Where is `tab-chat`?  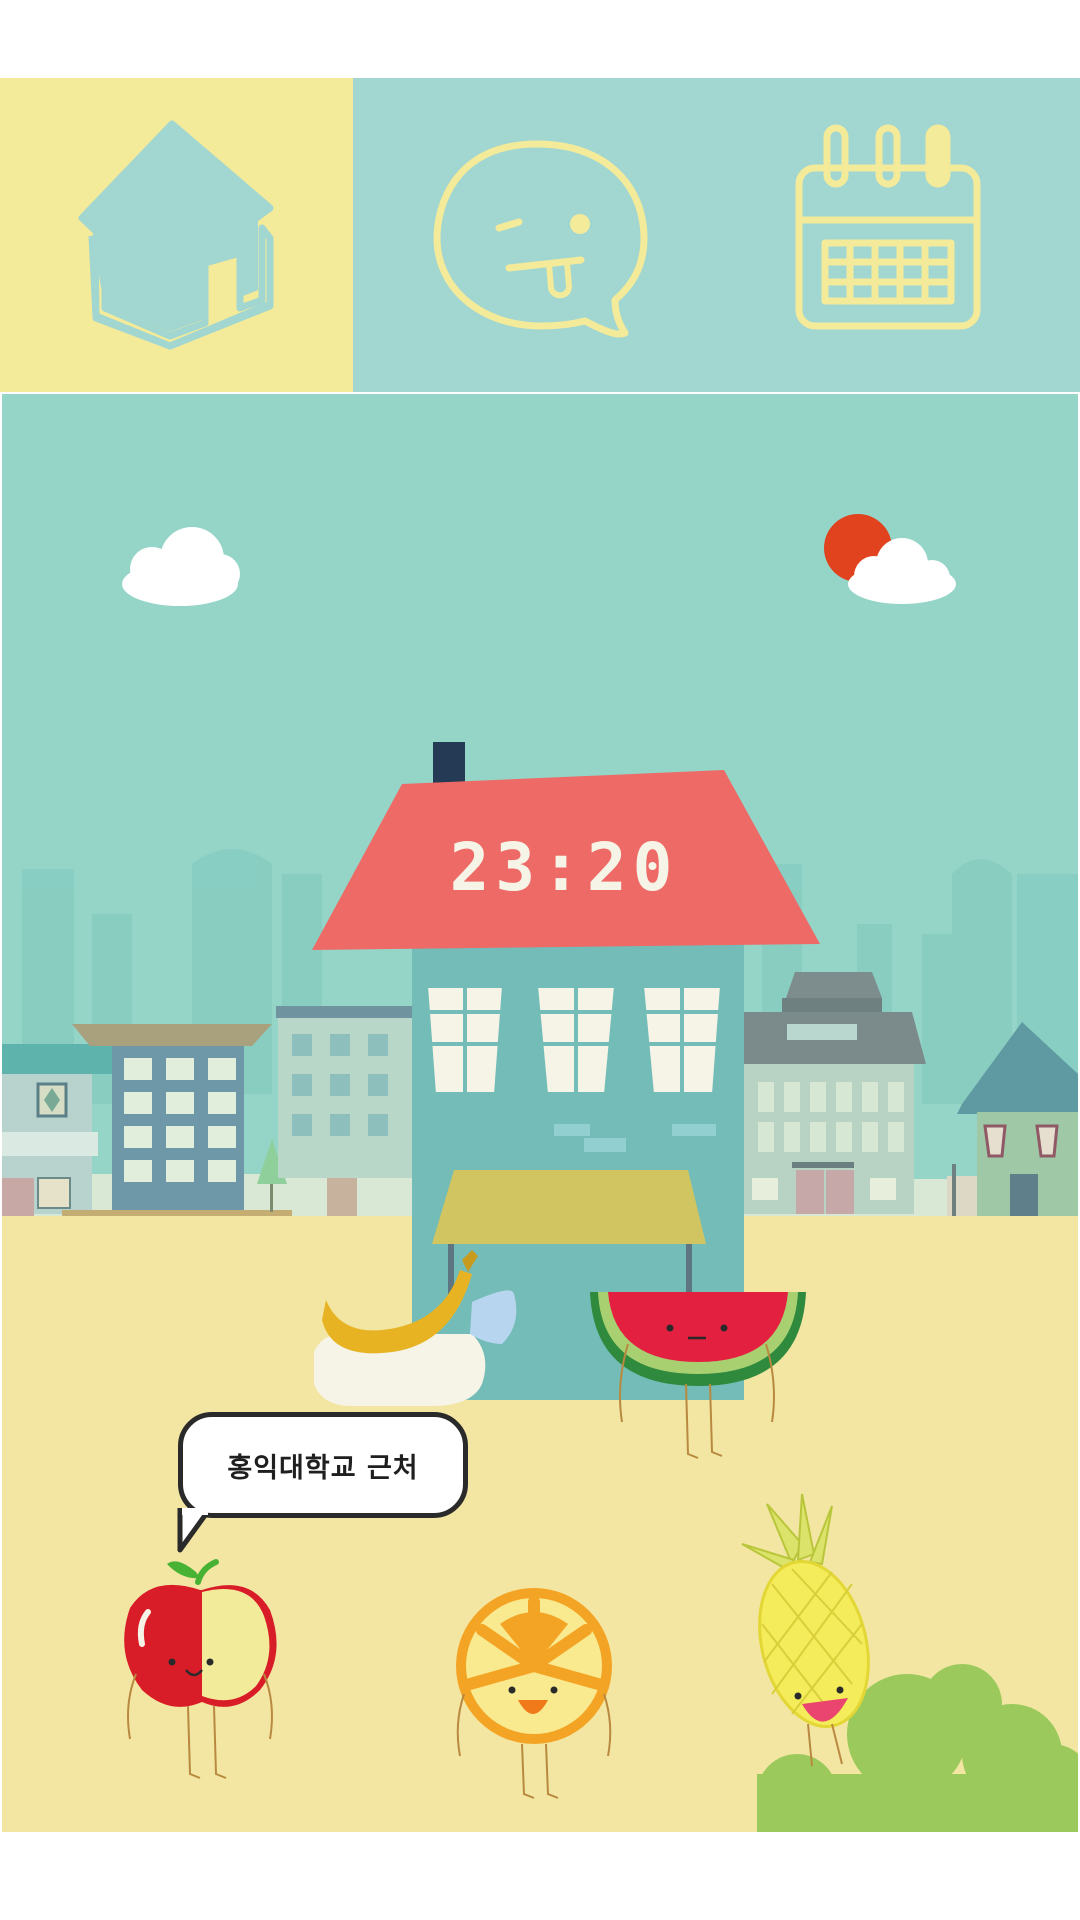
tab-chat is located at coordinates (536, 235).